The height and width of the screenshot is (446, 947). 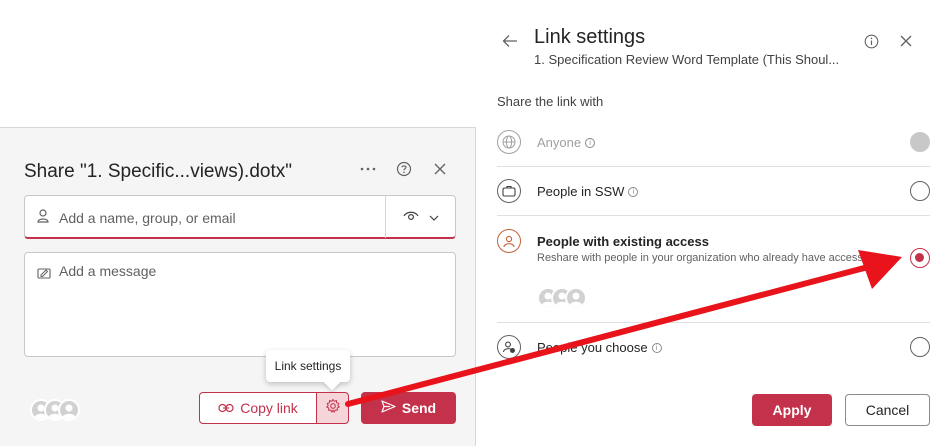 What do you see at coordinates (588, 191) in the screenshot?
I see `option-people-in-org-label: People in SSW i` at bounding box center [588, 191].